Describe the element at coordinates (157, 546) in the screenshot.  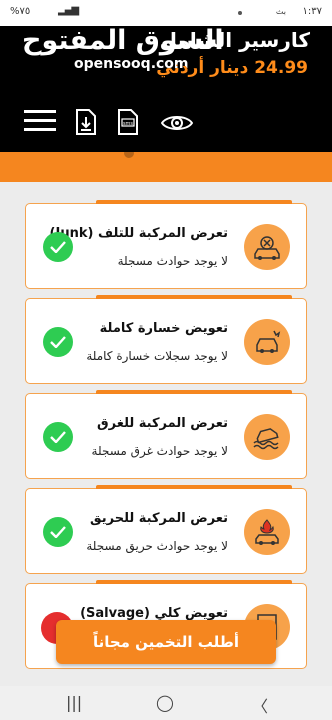
I see `check-subtitle: لا يوجد حوادث حريق مسجلة` at that location.